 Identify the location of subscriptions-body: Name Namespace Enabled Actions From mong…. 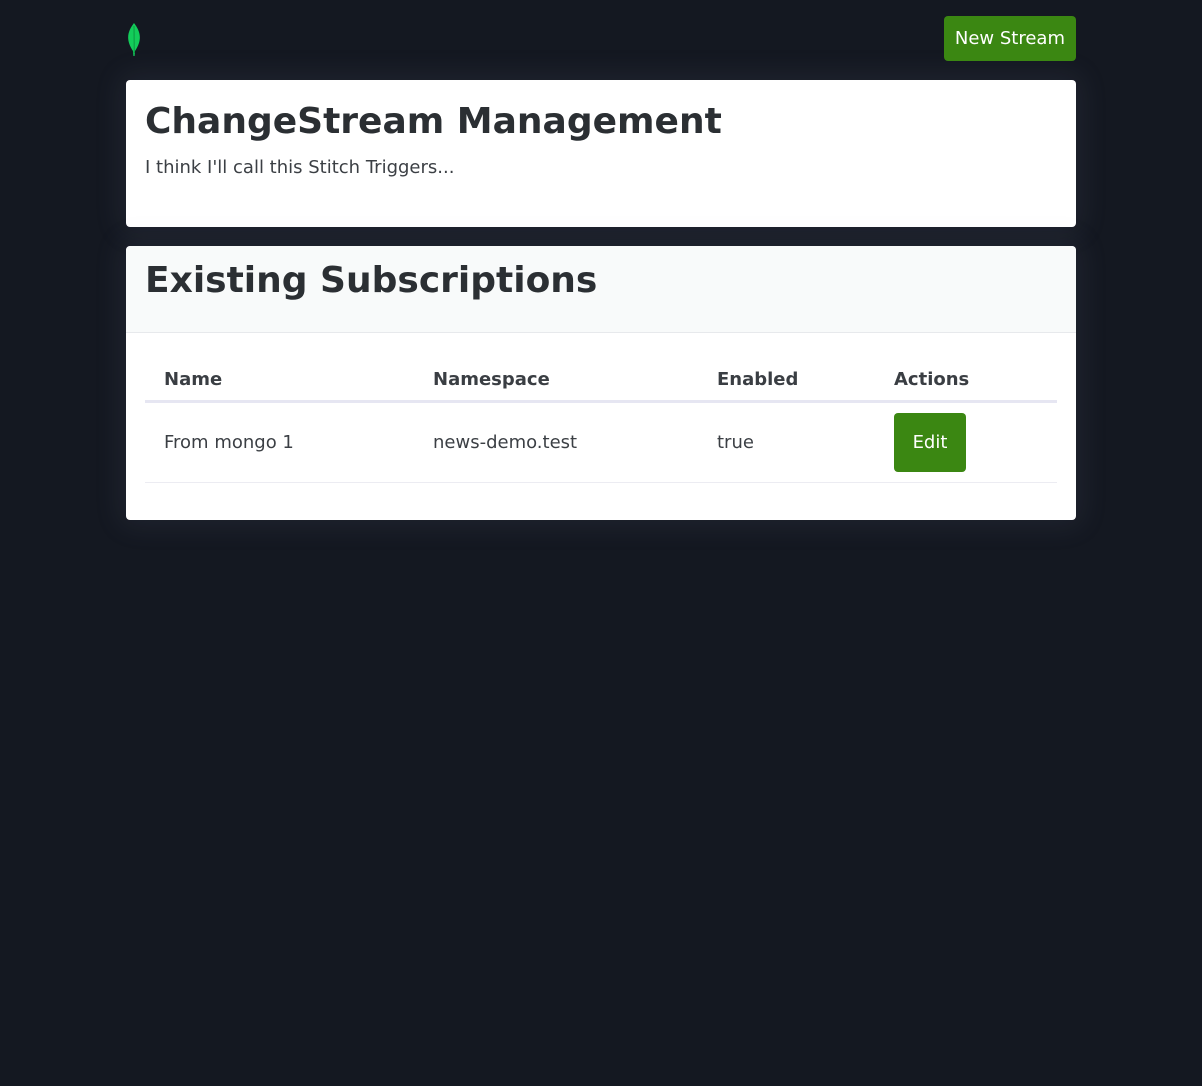
(601, 421).